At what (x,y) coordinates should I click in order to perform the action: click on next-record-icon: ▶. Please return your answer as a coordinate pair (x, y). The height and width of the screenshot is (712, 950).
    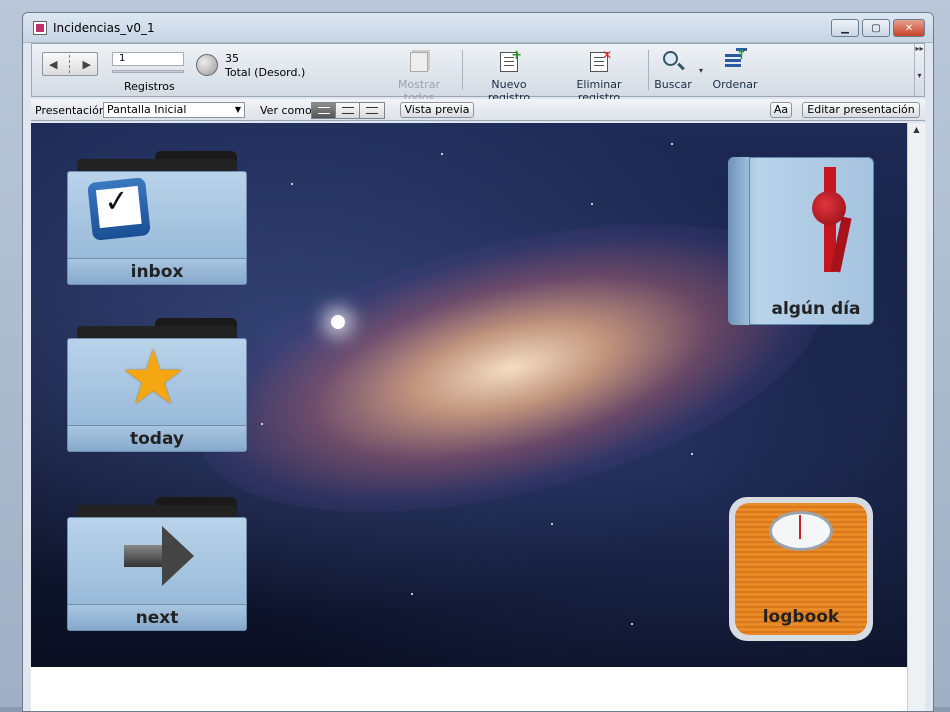
    Looking at the image, I should click on (87, 64).